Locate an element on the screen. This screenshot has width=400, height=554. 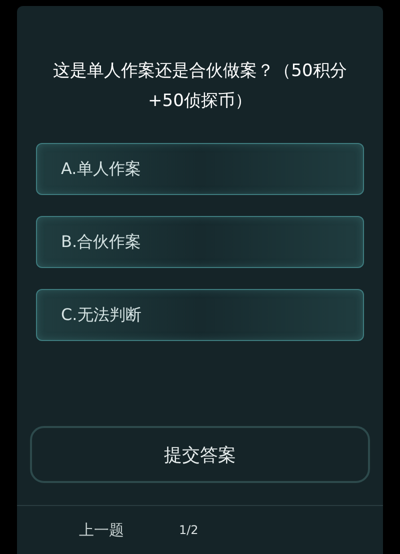
page-indicator: 1/2 is located at coordinates (188, 530).